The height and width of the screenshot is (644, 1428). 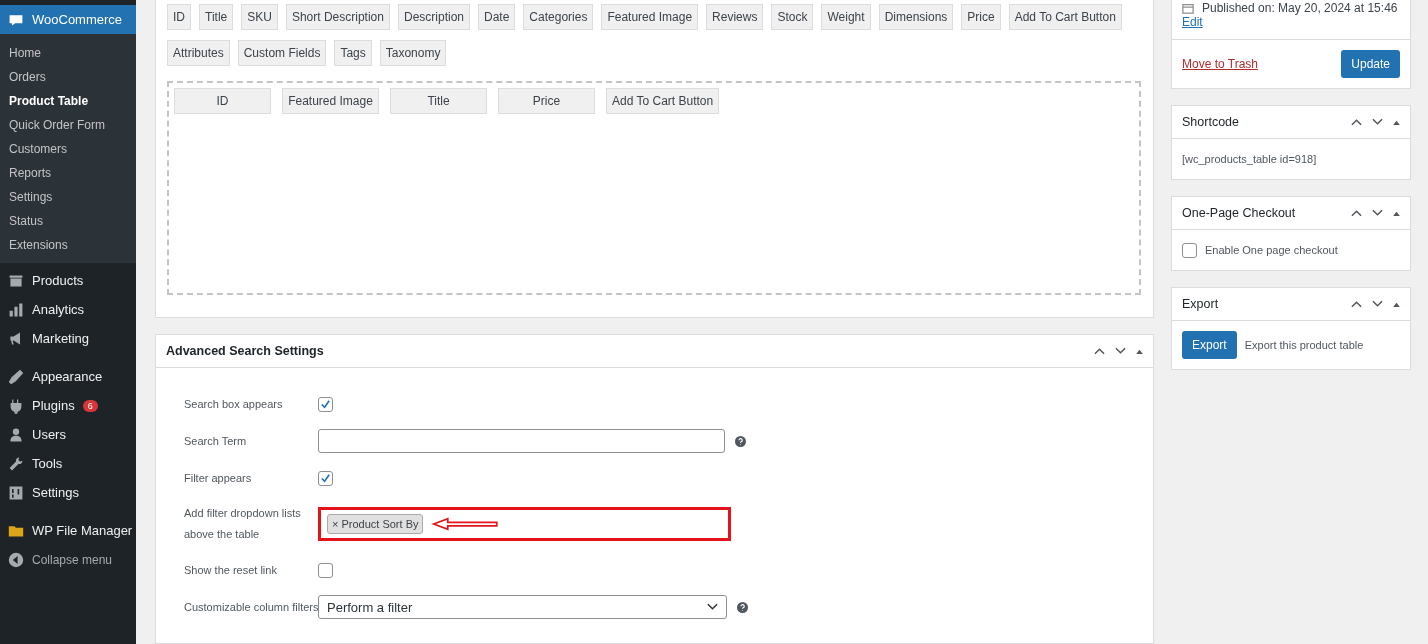 What do you see at coordinates (68, 530) in the screenshot?
I see `menu-item: WP File Manager` at bounding box center [68, 530].